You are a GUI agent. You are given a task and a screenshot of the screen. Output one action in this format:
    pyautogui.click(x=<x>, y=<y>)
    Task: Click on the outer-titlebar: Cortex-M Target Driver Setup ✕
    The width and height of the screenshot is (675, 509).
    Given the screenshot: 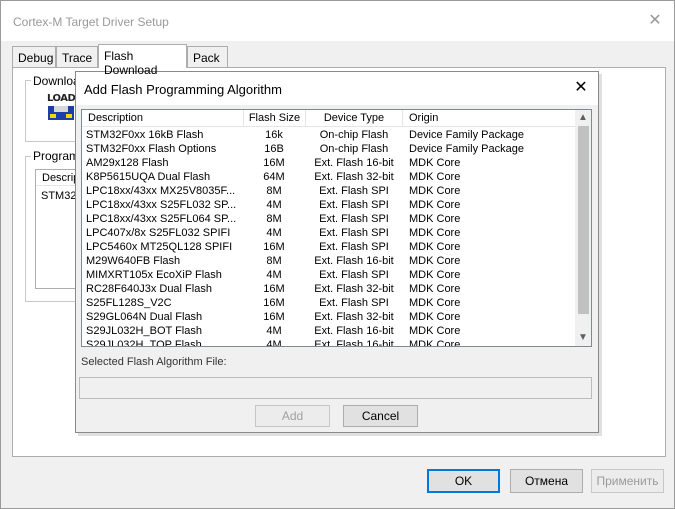 What is the action you would take?
    pyautogui.click(x=337, y=21)
    